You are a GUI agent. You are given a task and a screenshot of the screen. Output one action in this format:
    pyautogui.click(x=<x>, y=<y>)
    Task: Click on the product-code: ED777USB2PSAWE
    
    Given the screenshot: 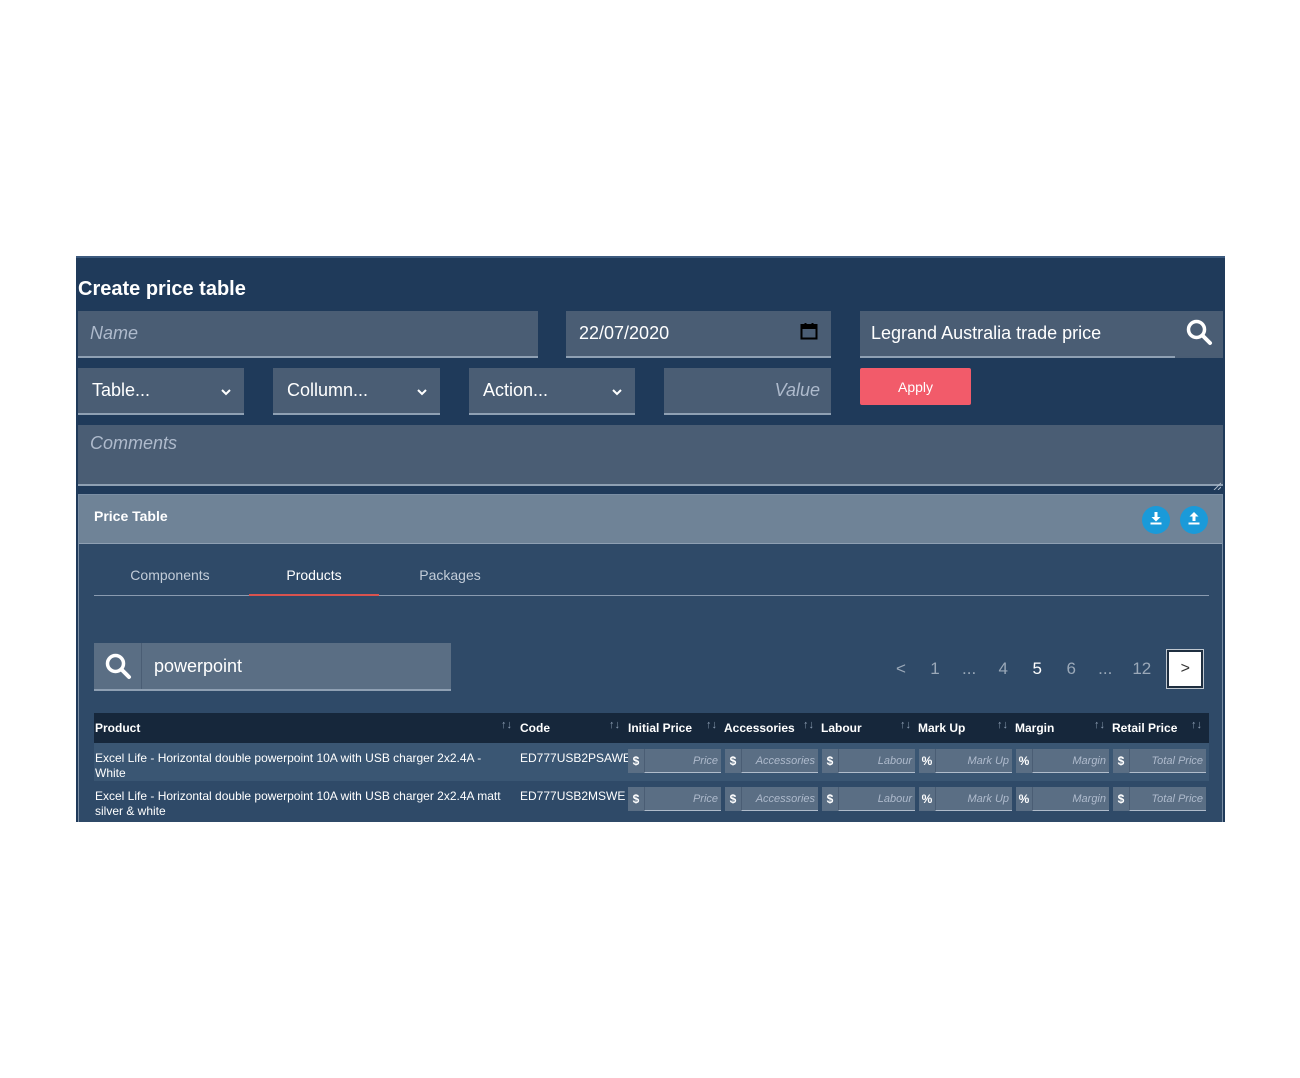 What is the action you would take?
    pyautogui.click(x=575, y=758)
    